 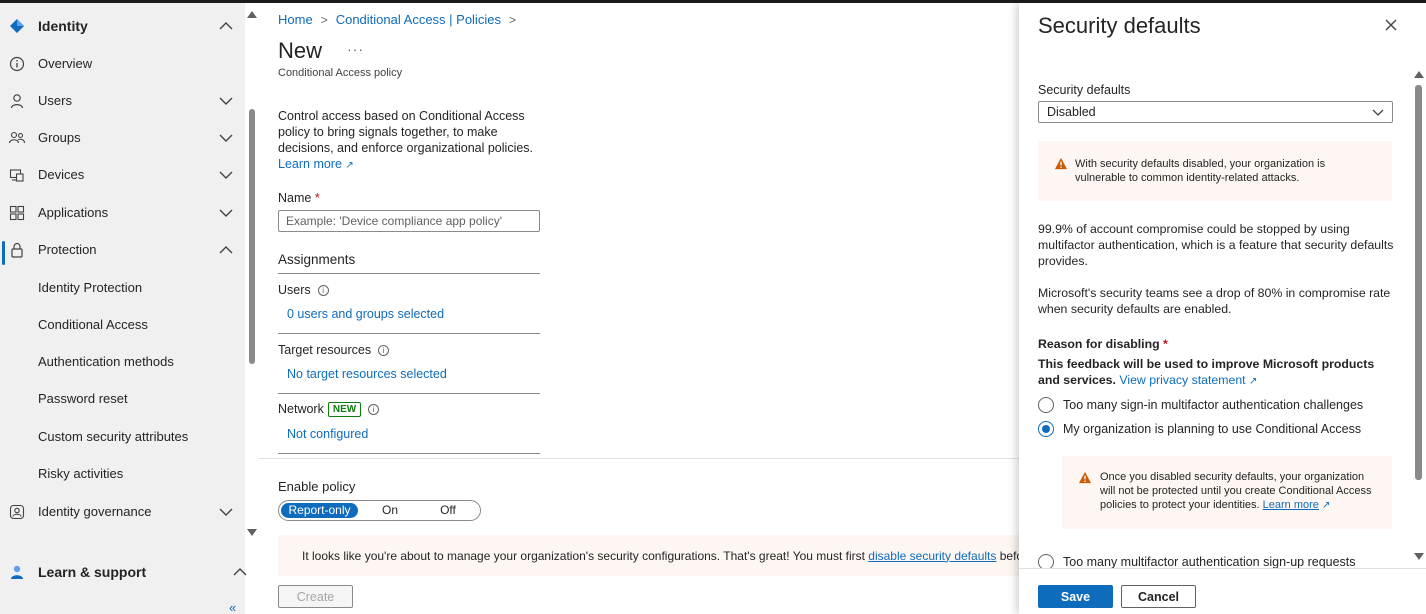 I want to click on toggle-off: Off, so click(x=448, y=510).